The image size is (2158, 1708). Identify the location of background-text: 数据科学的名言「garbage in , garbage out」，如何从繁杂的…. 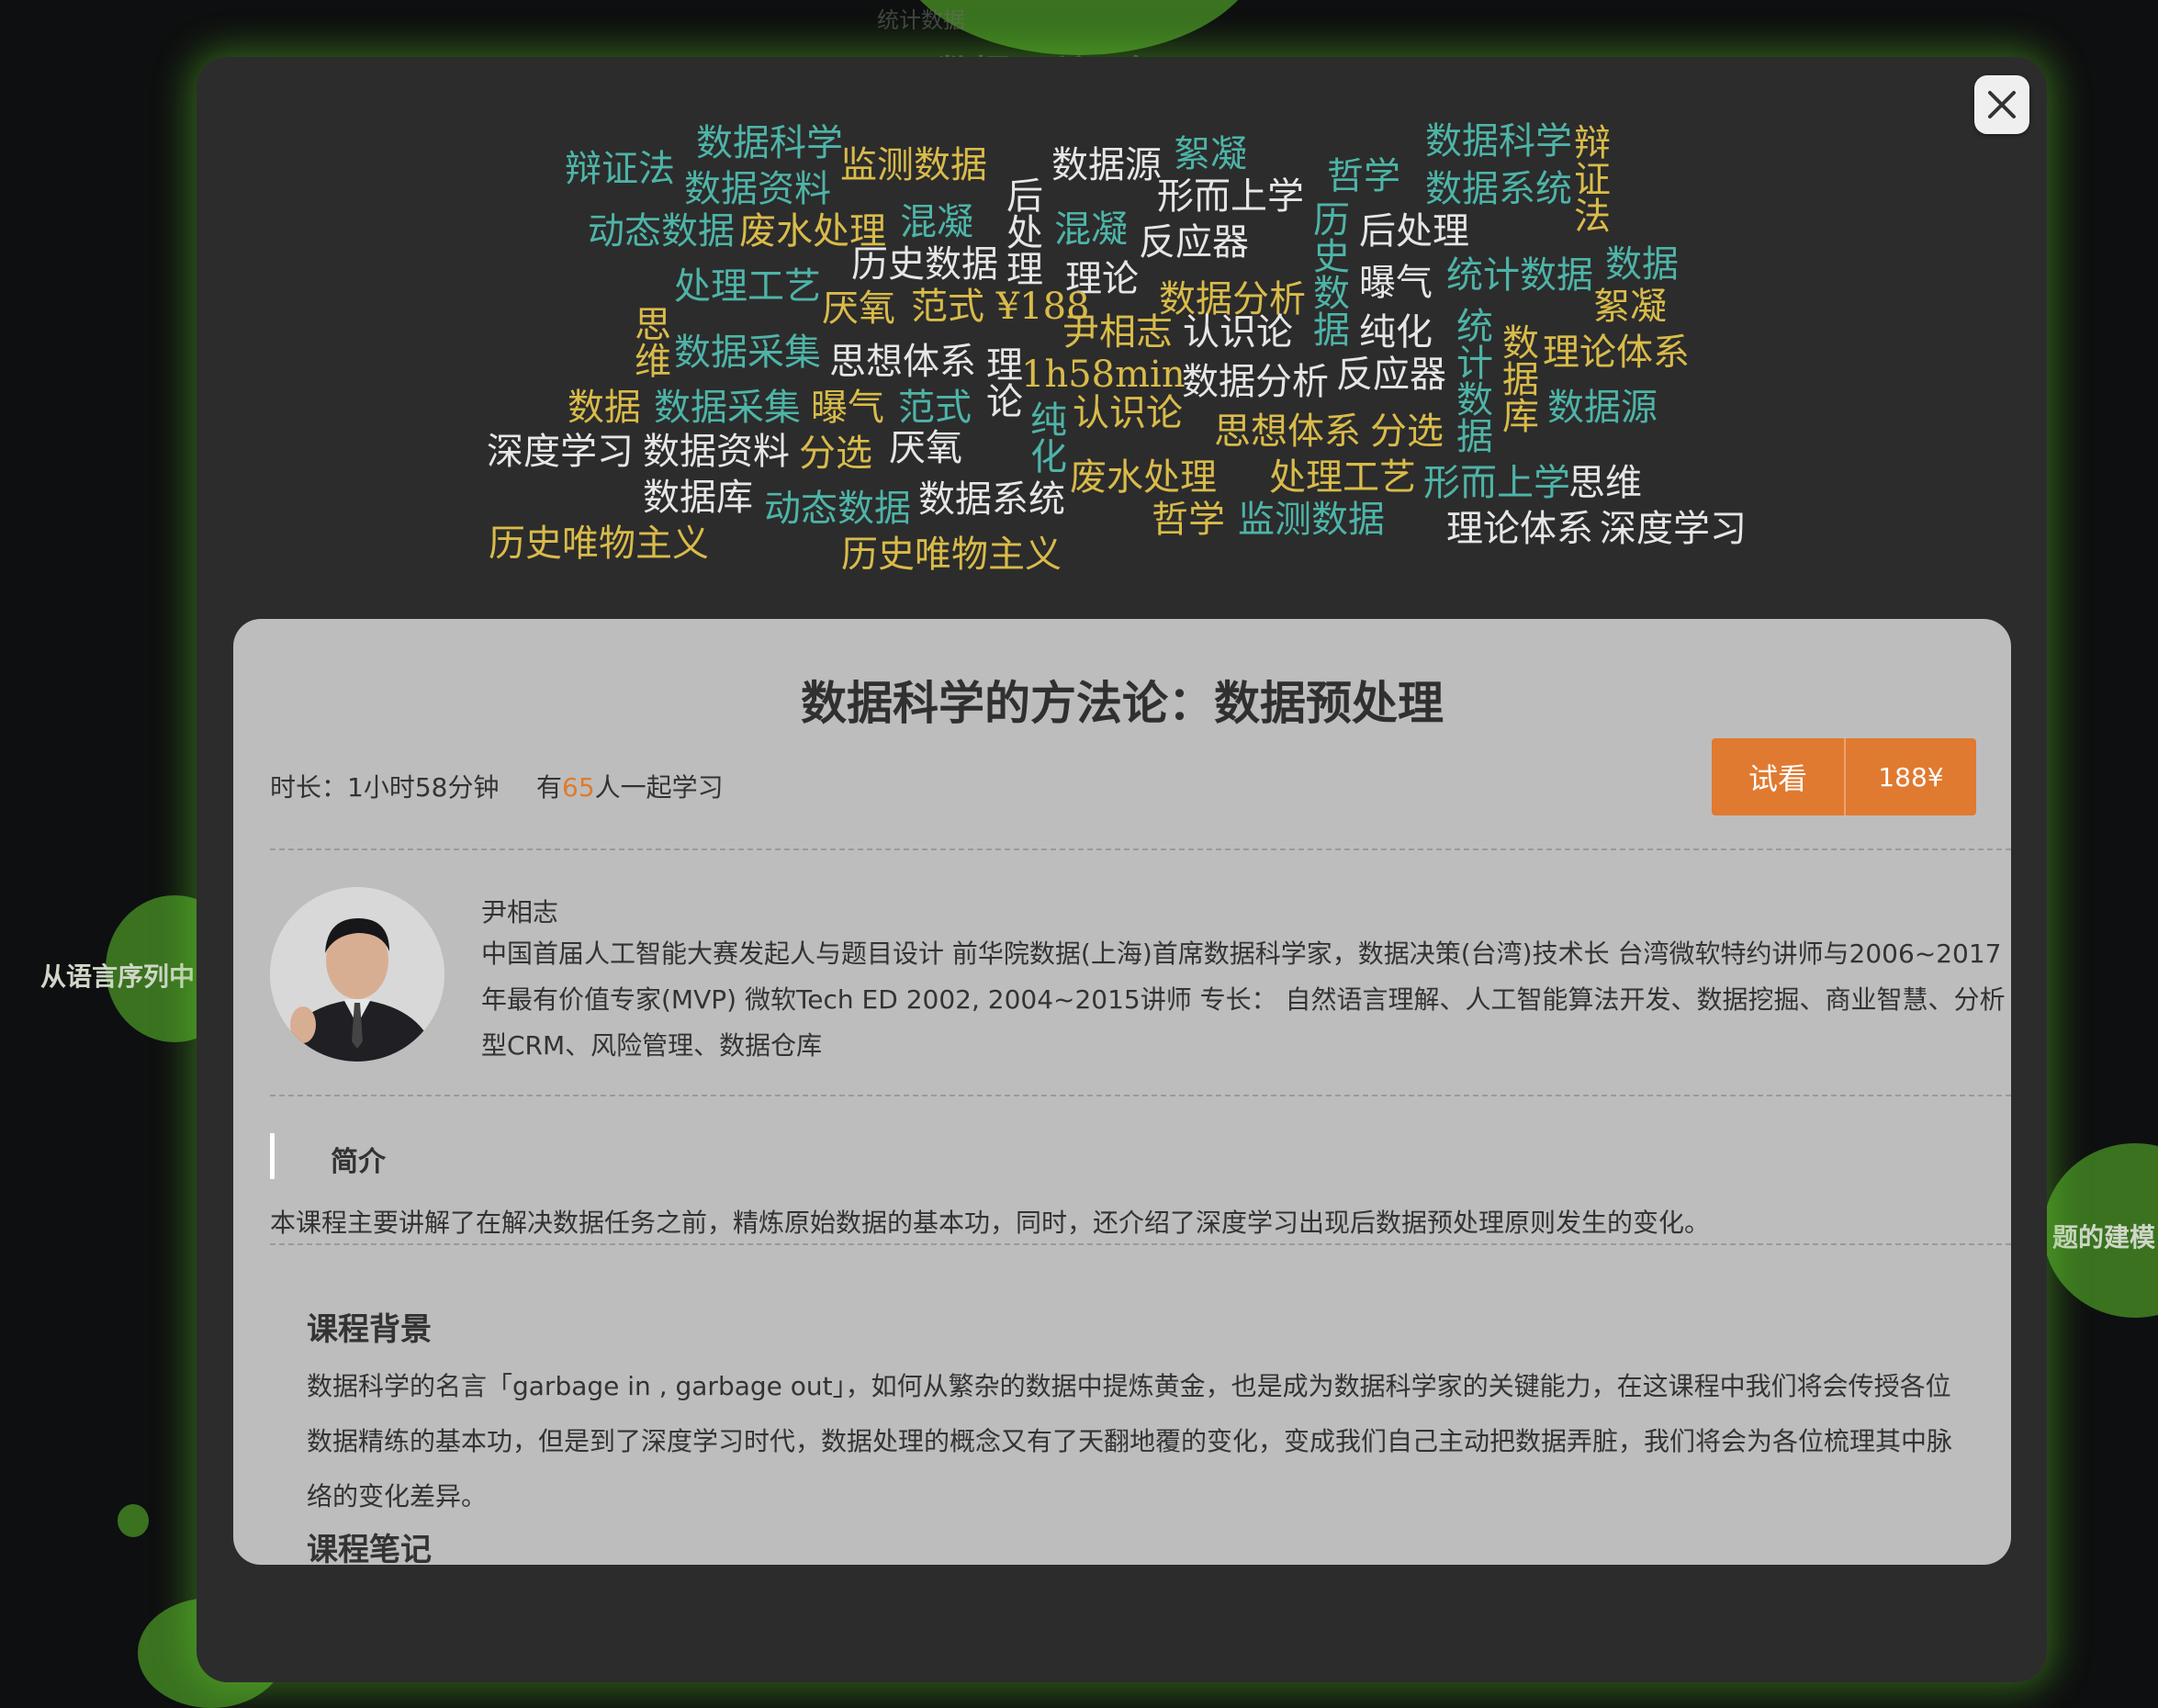
(1130, 1441).